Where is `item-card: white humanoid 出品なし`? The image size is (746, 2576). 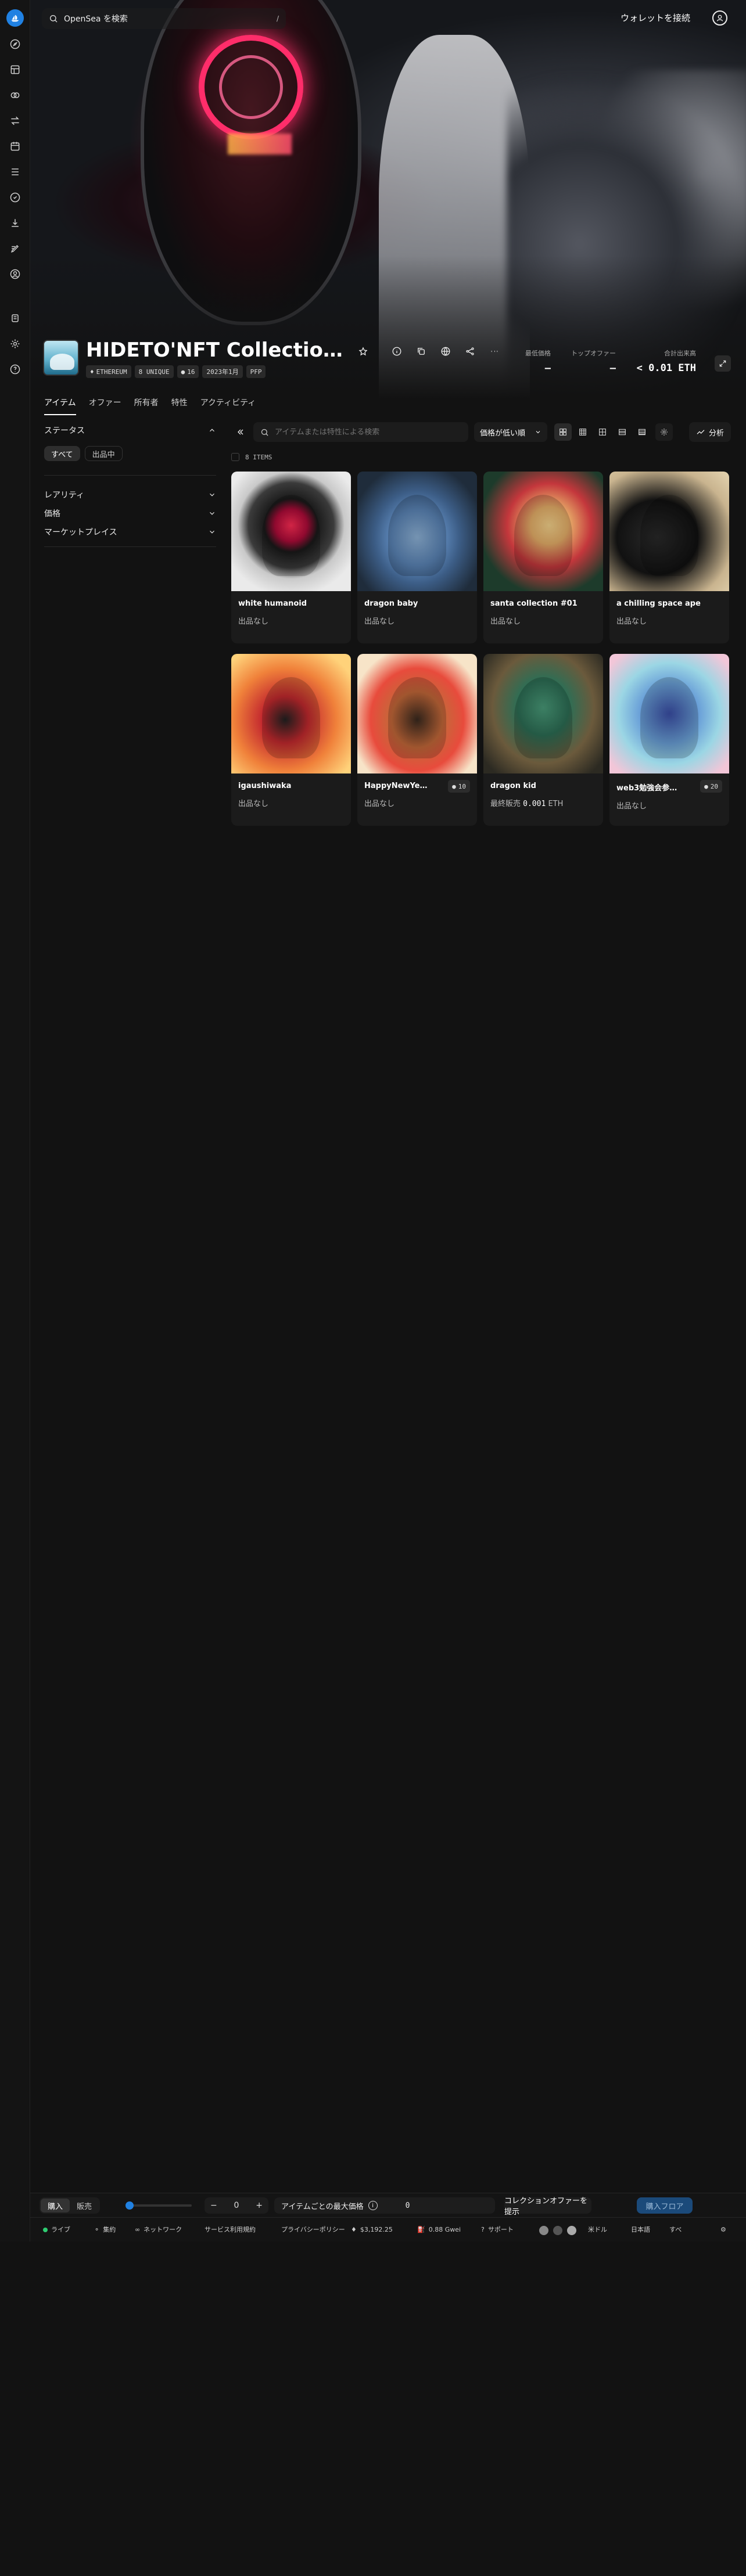
item-card: white humanoid 出品なし is located at coordinates (291, 557).